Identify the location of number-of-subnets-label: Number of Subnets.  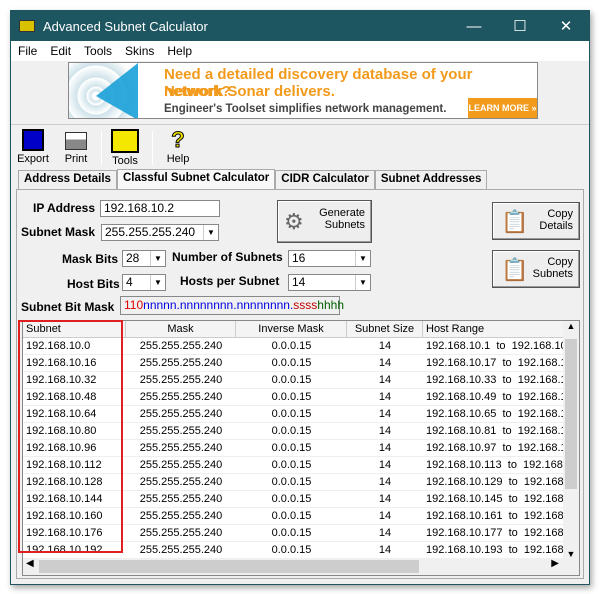
(227, 257).